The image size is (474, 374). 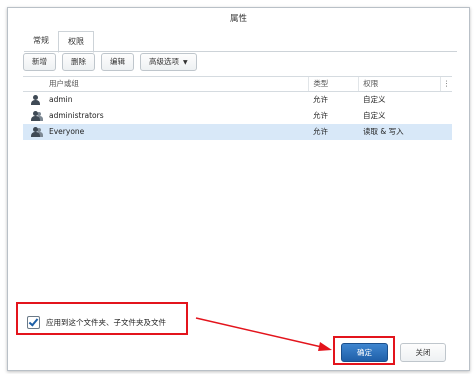 I want to click on table-row: admin 允许 自定义, so click(x=237, y=100).